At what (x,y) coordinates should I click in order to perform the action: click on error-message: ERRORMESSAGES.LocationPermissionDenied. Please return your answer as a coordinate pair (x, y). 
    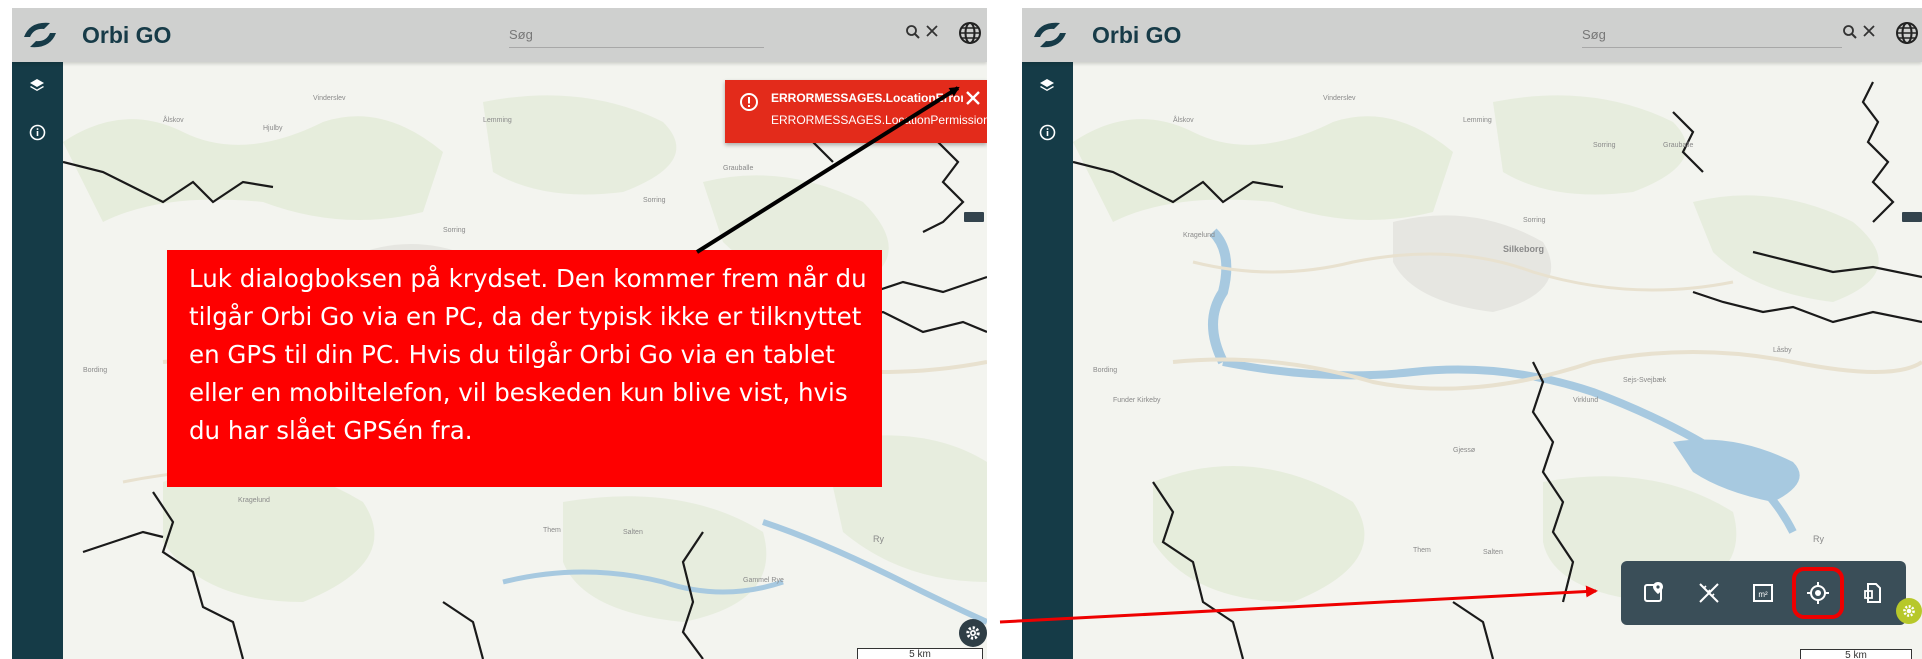
    Looking at the image, I should click on (879, 120).